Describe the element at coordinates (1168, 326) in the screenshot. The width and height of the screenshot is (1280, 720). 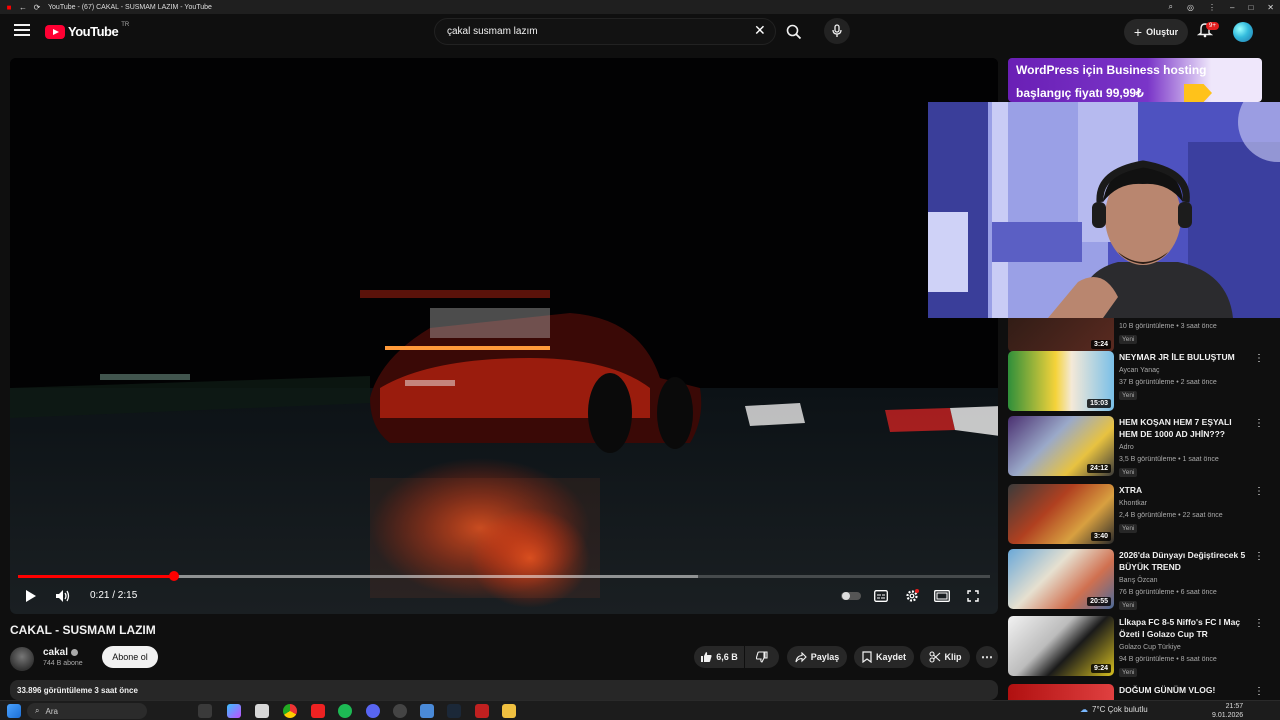
I see `rec-meta: 10 B görüntüleme • 3 saat önce` at that location.